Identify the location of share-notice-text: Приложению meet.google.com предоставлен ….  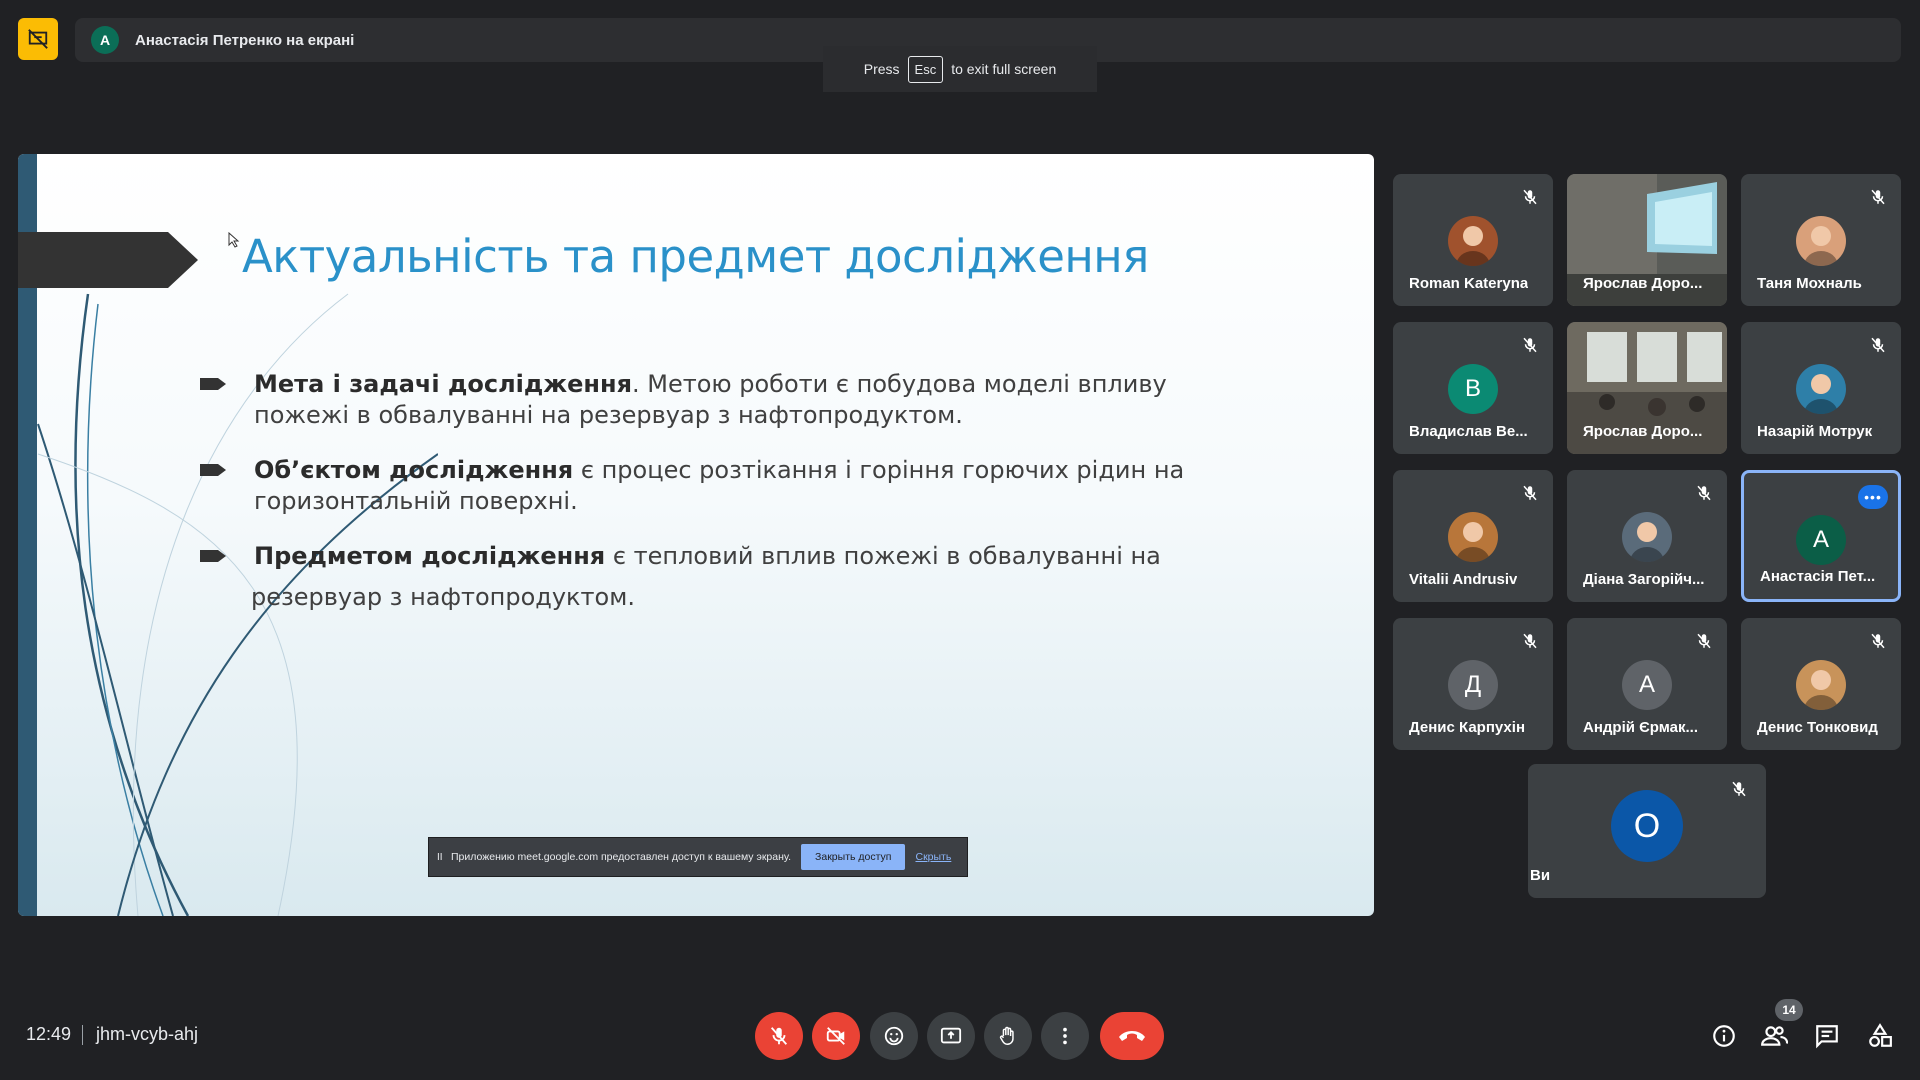
(621, 857).